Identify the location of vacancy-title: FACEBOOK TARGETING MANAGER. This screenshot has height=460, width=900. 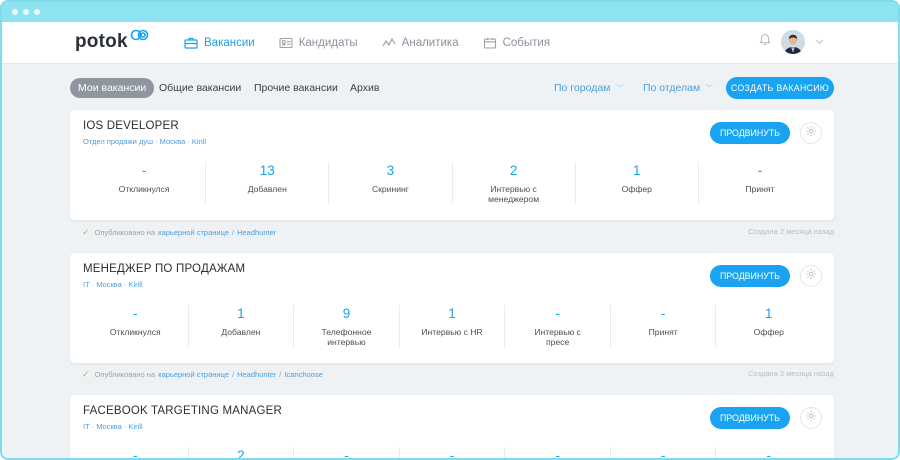
(182, 411).